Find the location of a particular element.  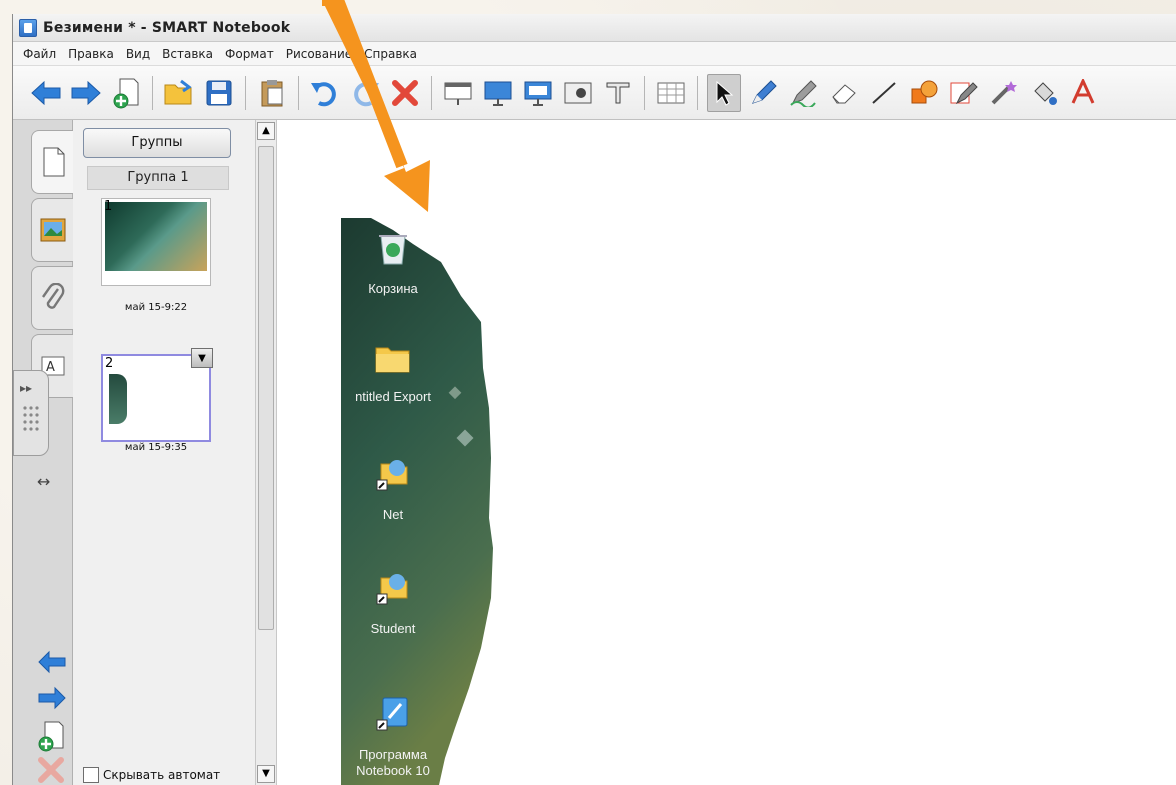

save-icon is located at coordinates (219, 93).